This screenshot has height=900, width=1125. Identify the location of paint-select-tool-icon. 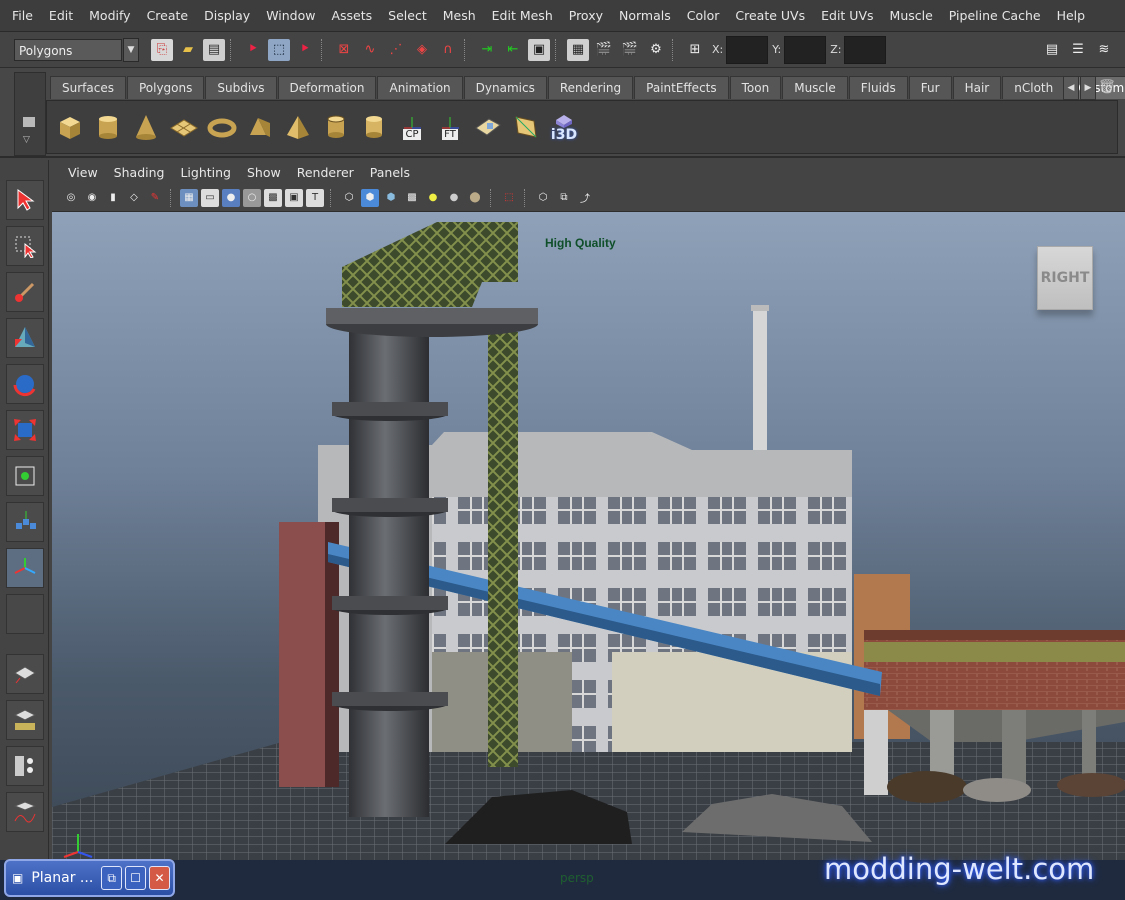
(25, 292).